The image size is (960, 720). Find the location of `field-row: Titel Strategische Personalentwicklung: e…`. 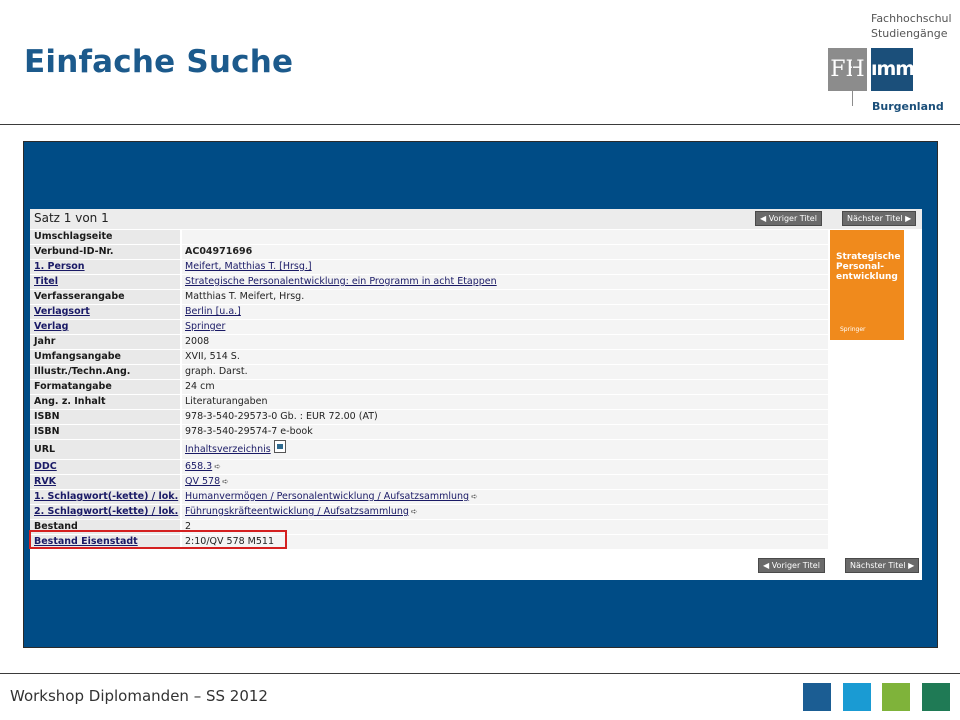

field-row: Titel Strategische Personalentwicklung: e… is located at coordinates (429, 282).